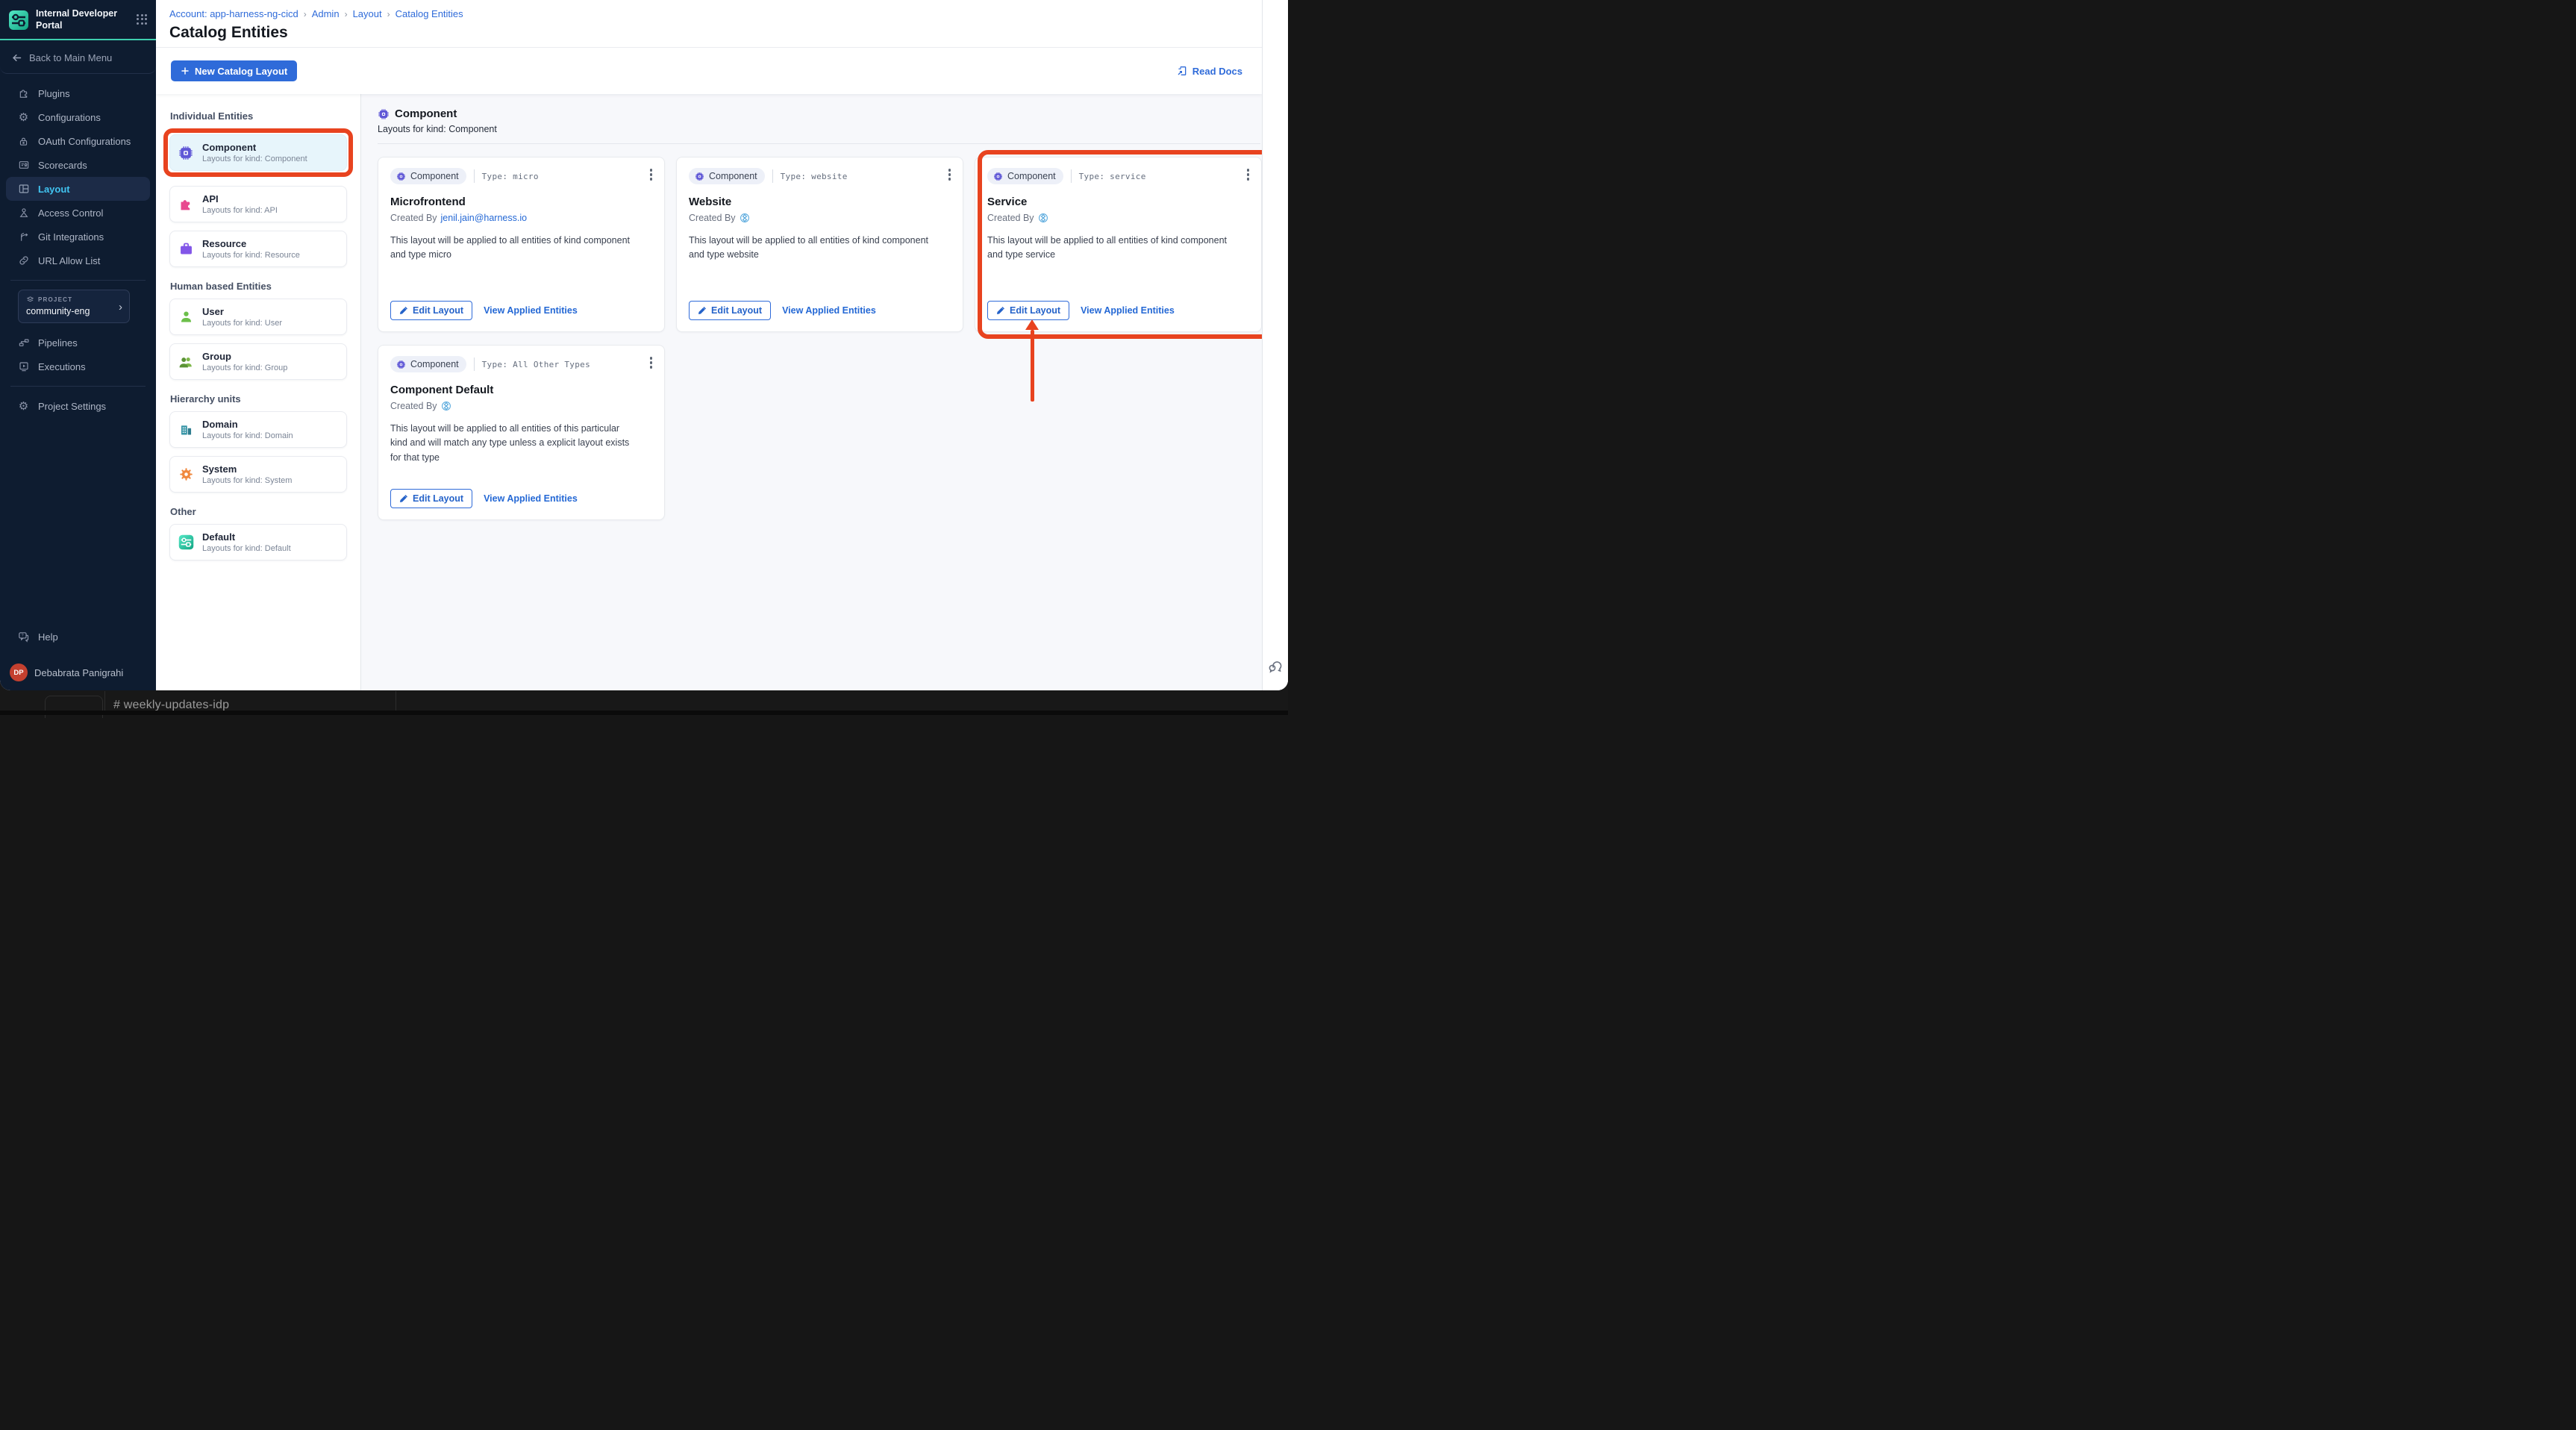  I want to click on back-to-main-menu: Back to Main Menu, so click(78, 58).